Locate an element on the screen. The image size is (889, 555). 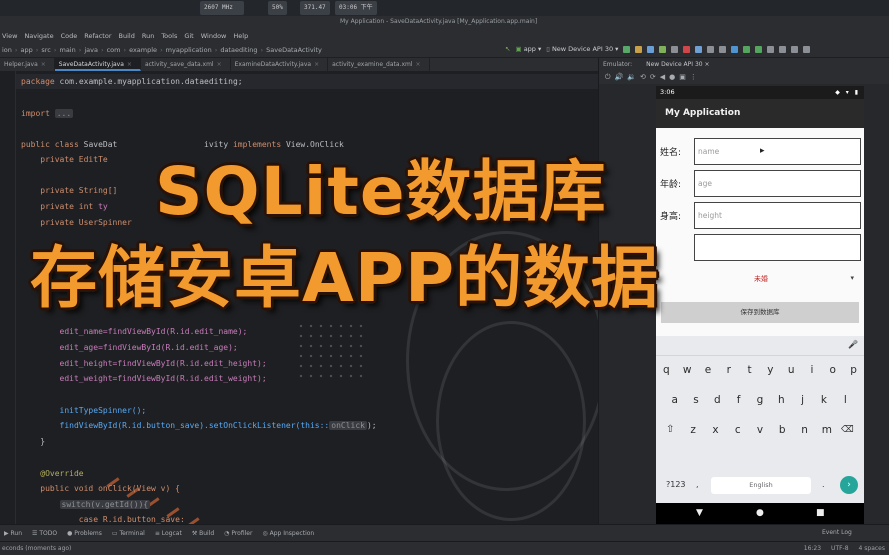
hammer-icon: ↖ is located at coordinates (507, 49).